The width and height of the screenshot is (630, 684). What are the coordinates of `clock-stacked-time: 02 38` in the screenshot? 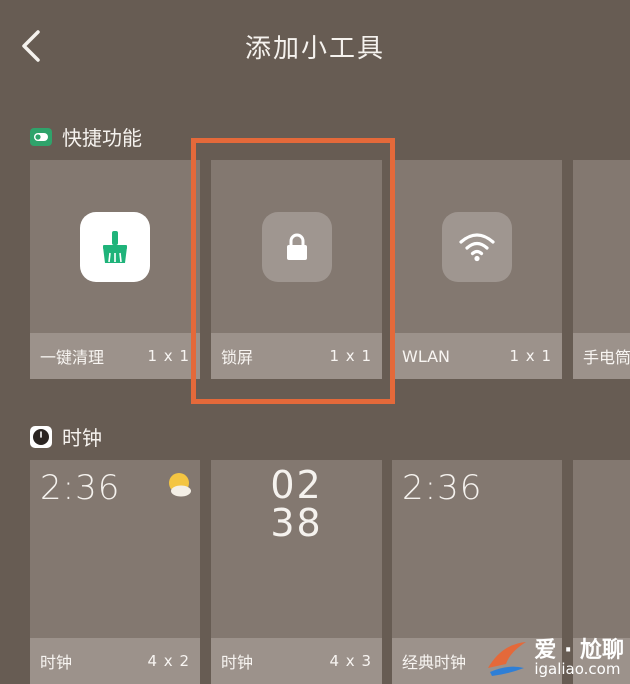 It's located at (296, 504).